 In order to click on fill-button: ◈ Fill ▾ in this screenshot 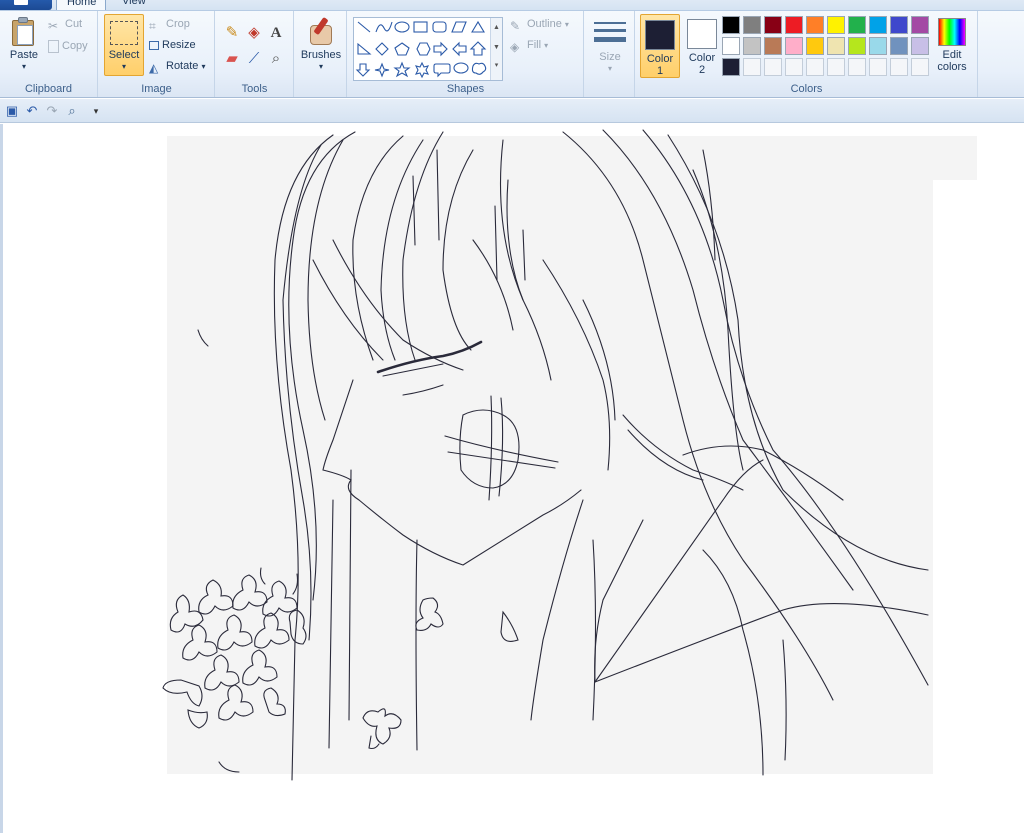, I will do `click(529, 45)`.